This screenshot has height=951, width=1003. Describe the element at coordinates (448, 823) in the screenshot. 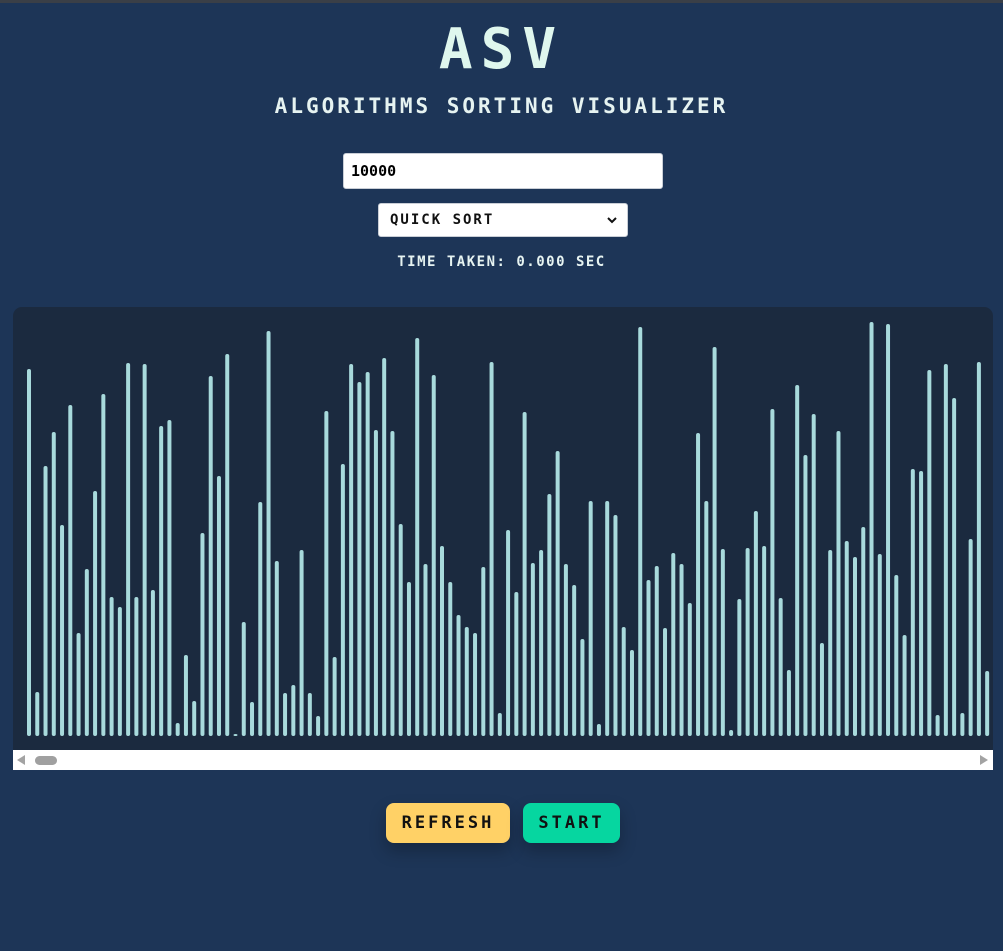

I see `refresh-button: REFRESH` at that location.